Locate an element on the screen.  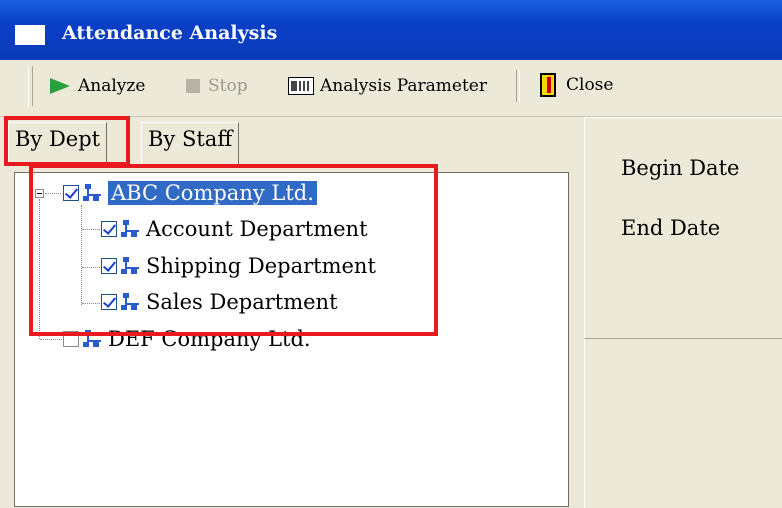
stop-button: Stop is located at coordinates (217, 86).